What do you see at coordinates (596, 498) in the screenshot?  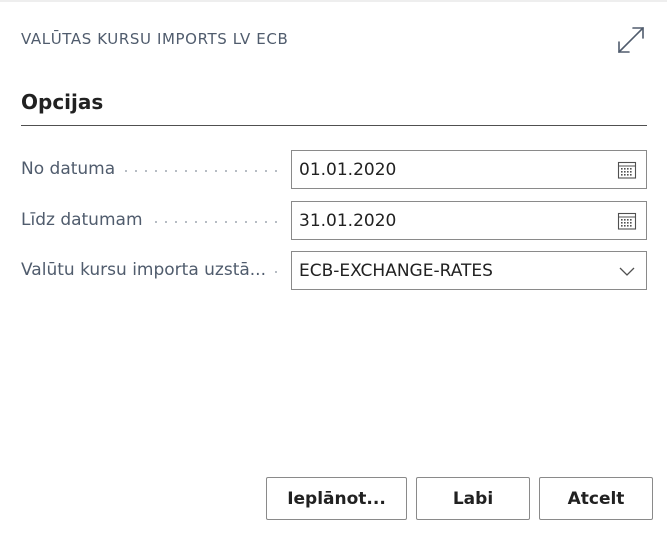 I see `cancel-button: Atcelt` at bounding box center [596, 498].